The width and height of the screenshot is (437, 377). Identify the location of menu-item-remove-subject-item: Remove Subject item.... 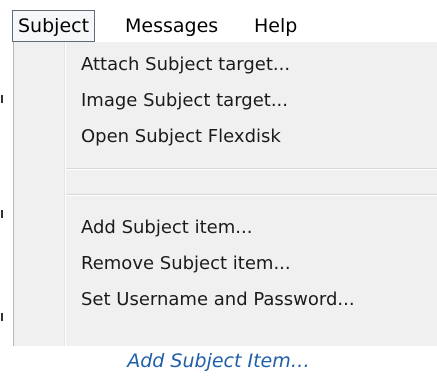
(186, 264).